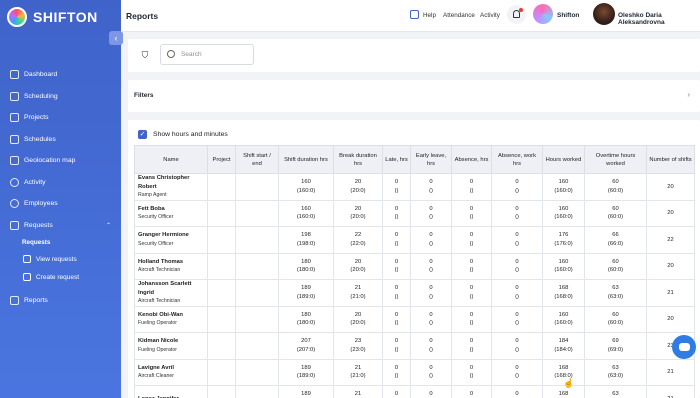 Image resolution: width=700 pixels, height=398 pixels. Describe the element at coordinates (60, 118) in the screenshot. I see `sidebar-item-projects: Projects` at that location.